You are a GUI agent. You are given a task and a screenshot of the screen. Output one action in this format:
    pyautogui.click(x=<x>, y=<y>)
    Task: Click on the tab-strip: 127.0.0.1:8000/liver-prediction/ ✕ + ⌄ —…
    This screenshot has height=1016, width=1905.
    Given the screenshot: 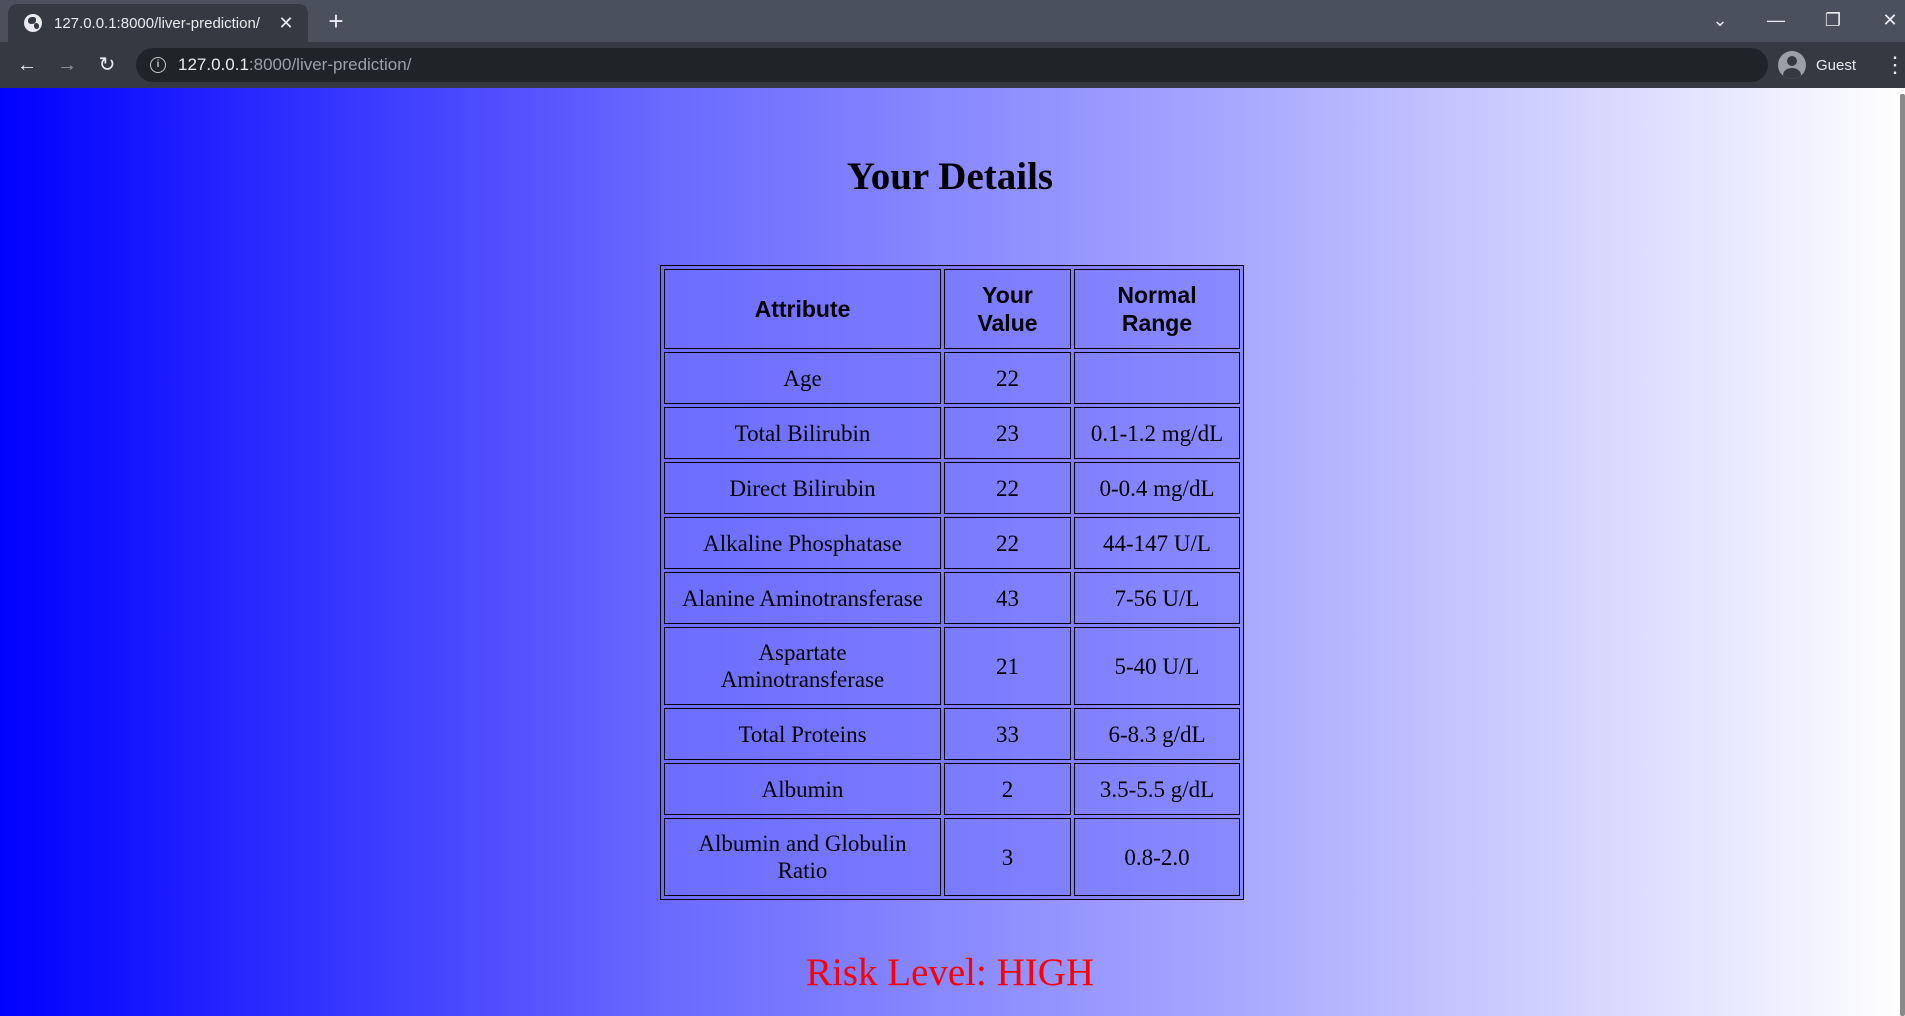 What is the action you would take?
    pyautogui.click(x=952, y=21)
    